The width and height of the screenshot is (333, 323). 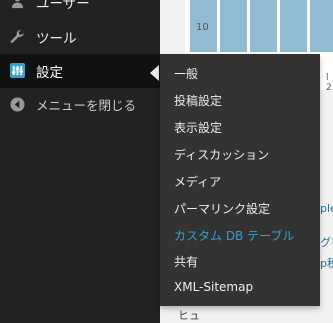 What do you see at coordinates (49, 73) in the screenshot?
I see `menu-item-label: 設定` at bounding box center [49, 73].